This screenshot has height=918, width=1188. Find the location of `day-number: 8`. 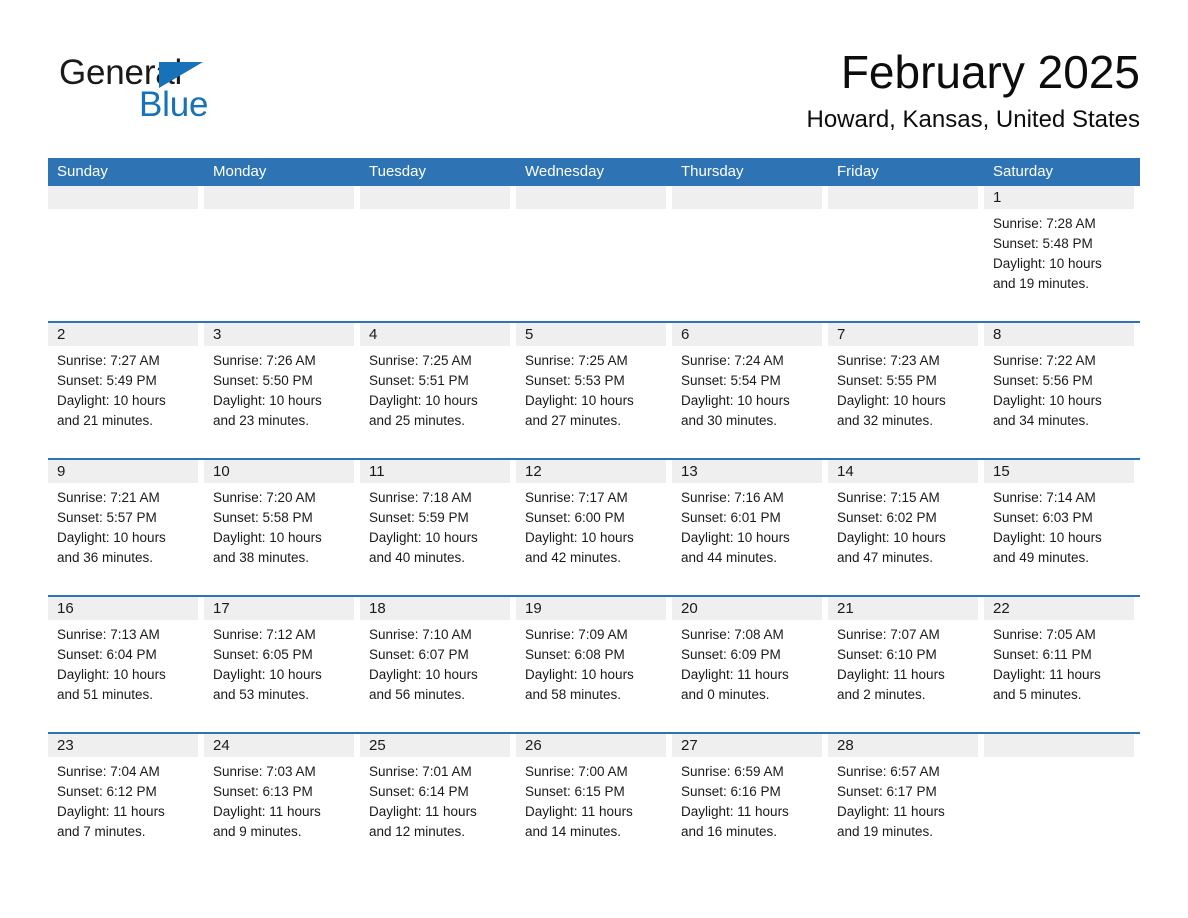

day-number: 8 is located at coordinates (997, 334).